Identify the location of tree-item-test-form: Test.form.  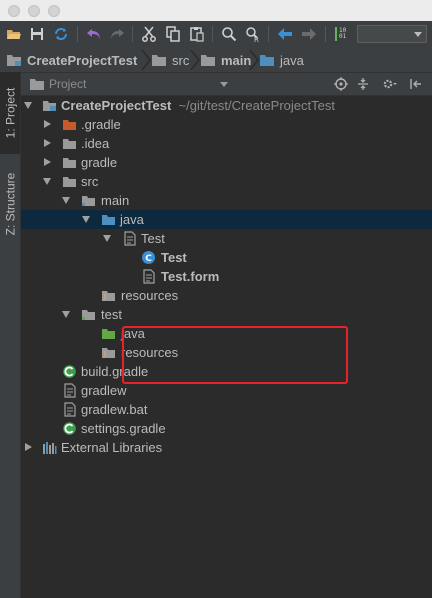
(226, 276).